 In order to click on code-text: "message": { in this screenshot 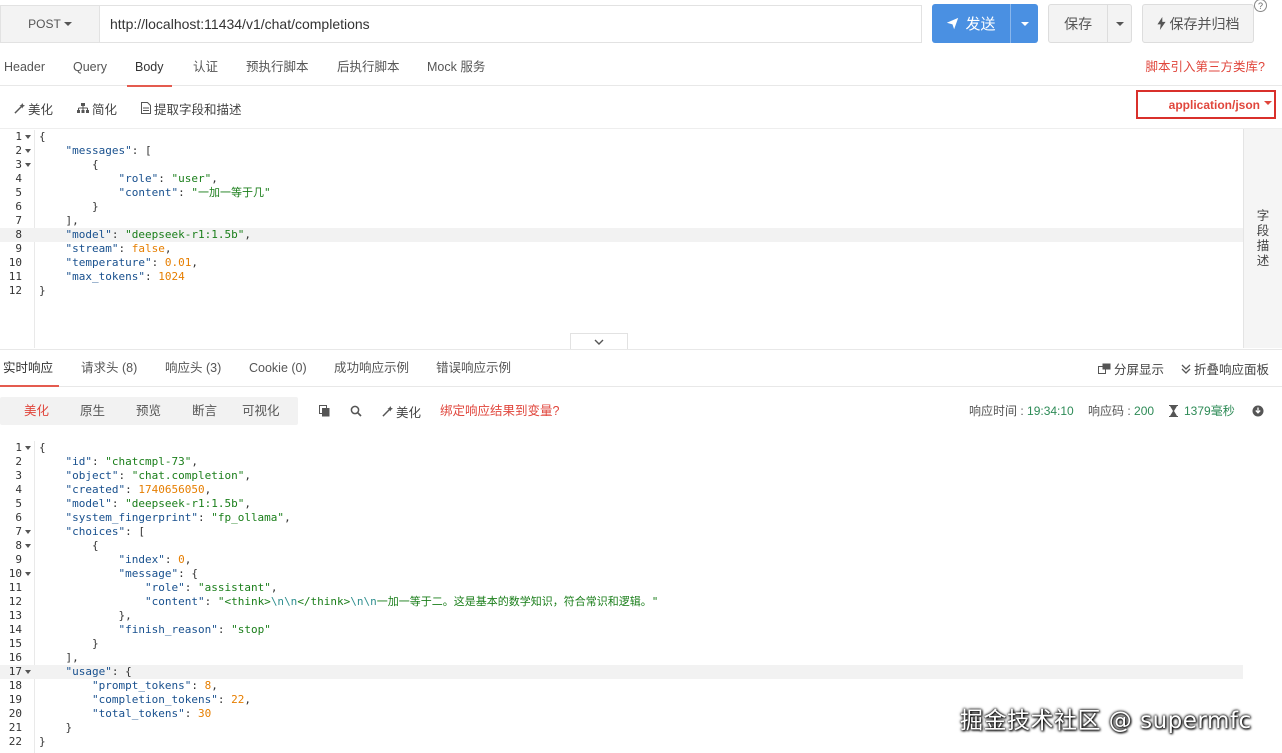, I will do `click(158, 573)`.